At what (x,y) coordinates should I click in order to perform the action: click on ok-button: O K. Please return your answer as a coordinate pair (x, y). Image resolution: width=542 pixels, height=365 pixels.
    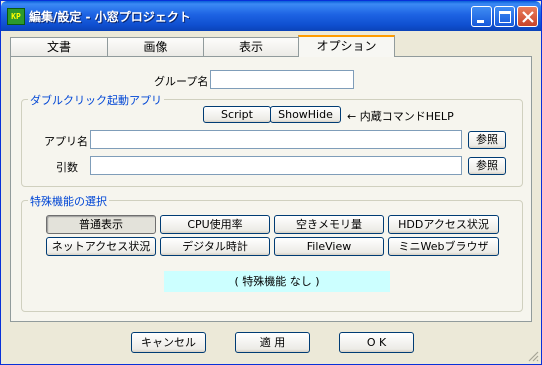
    Looking at the image, I should click on (376, 342).